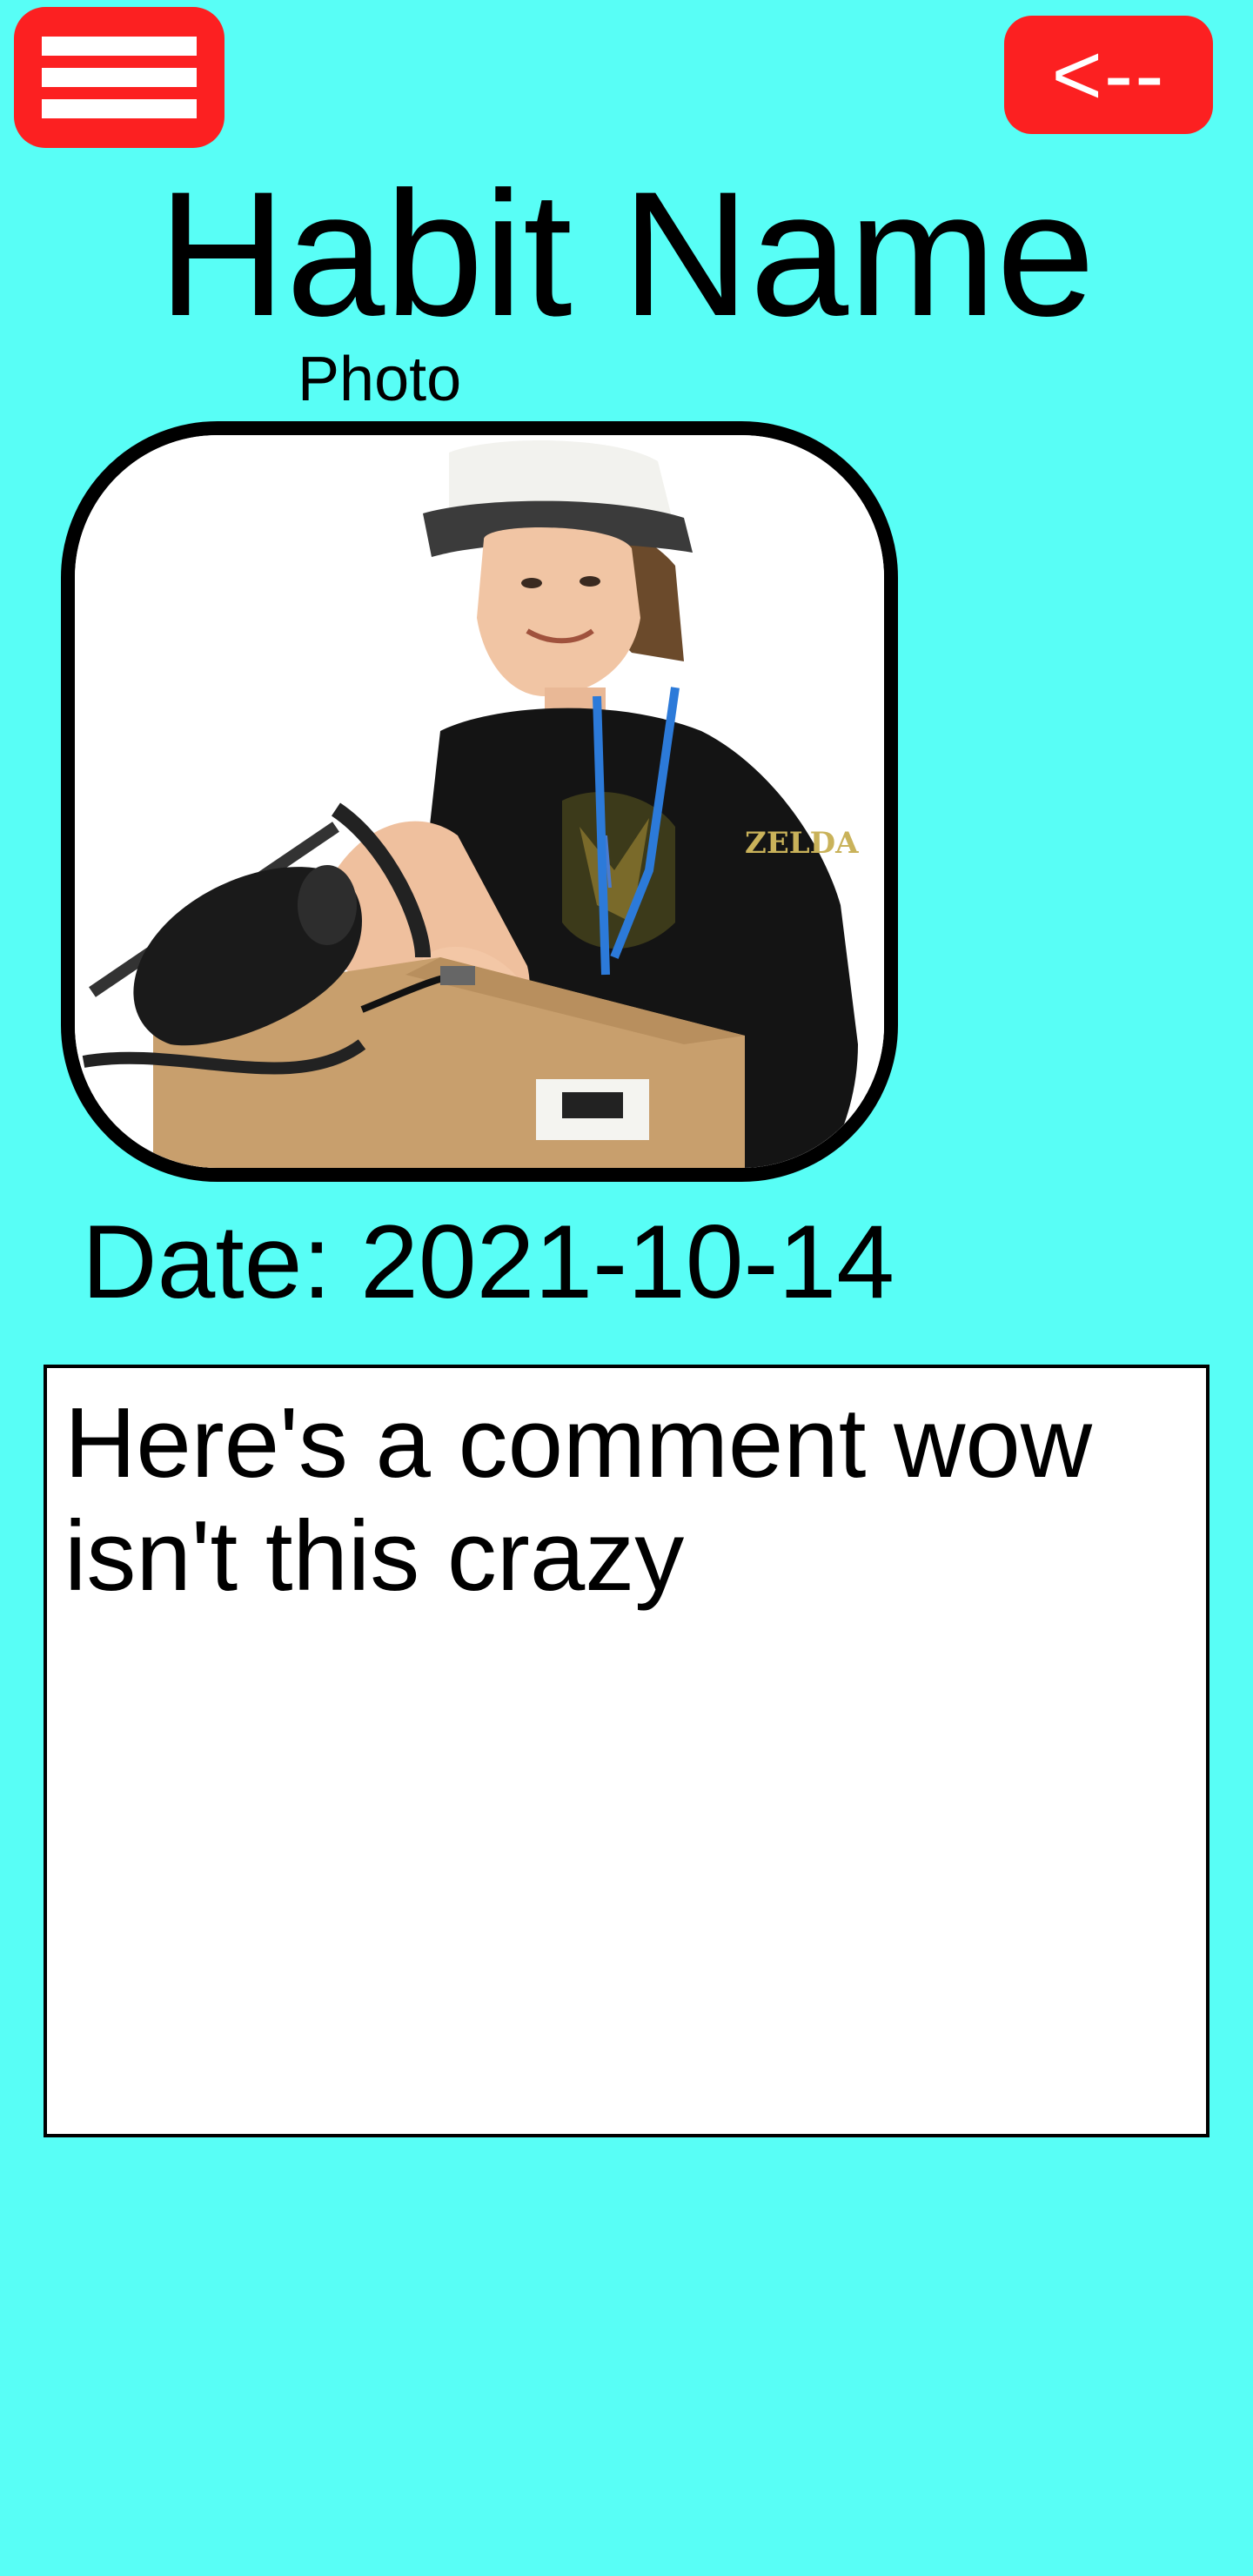 Image resolution: width=1253 pixels, height=2576 pixels. I want to click on menu-bar-top, so click(119, 46).